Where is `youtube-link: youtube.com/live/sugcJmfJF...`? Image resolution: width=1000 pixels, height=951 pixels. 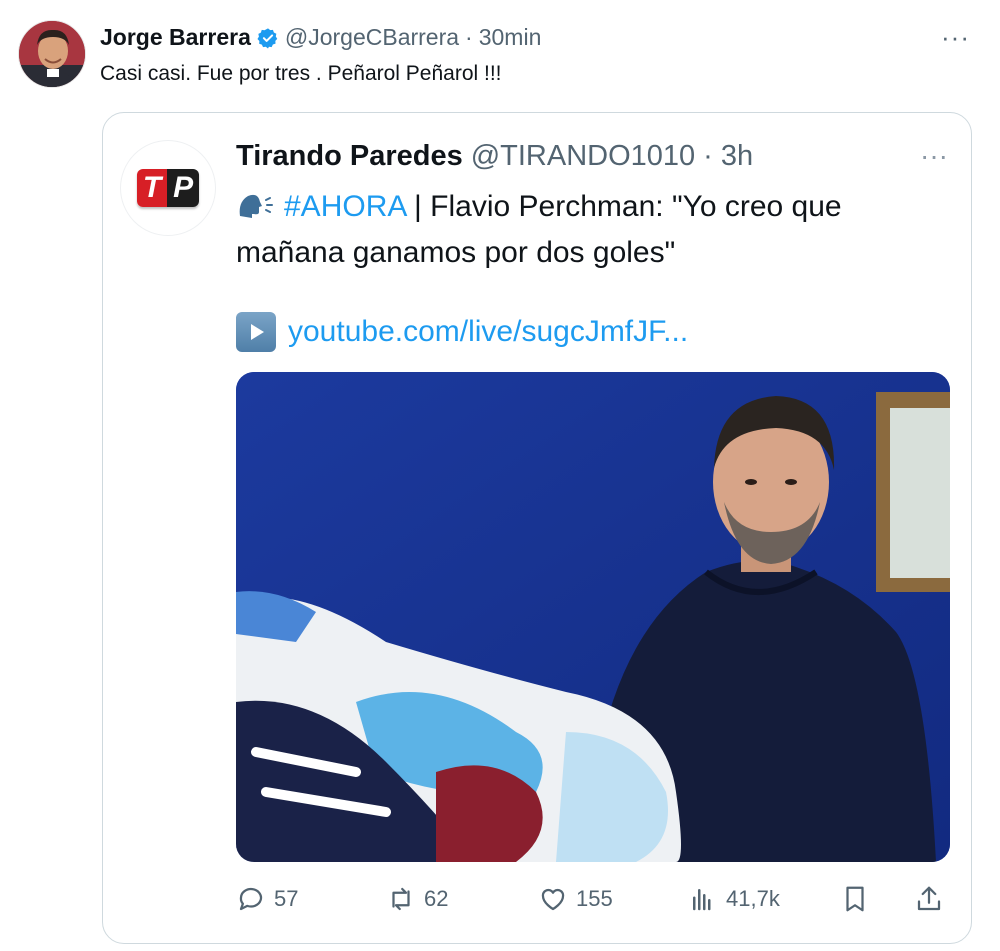 youtube-link: youtube.com/live/sugcJmfJF... is located at coordinates (488, 332).